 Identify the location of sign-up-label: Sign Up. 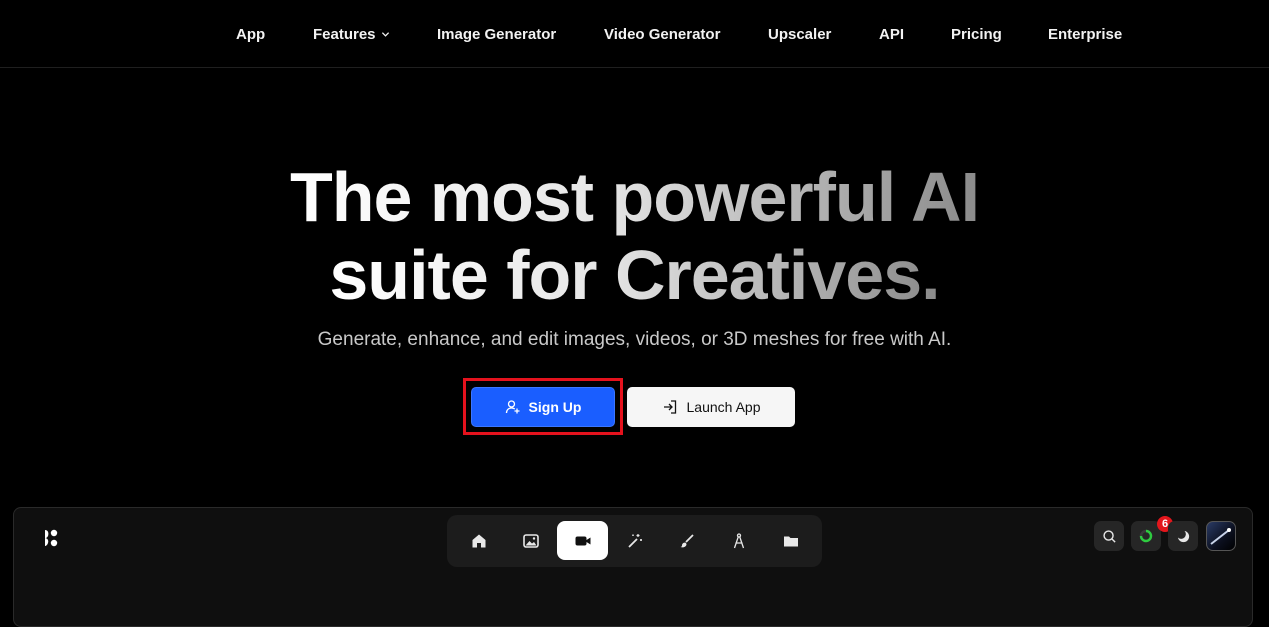
(555, 407).